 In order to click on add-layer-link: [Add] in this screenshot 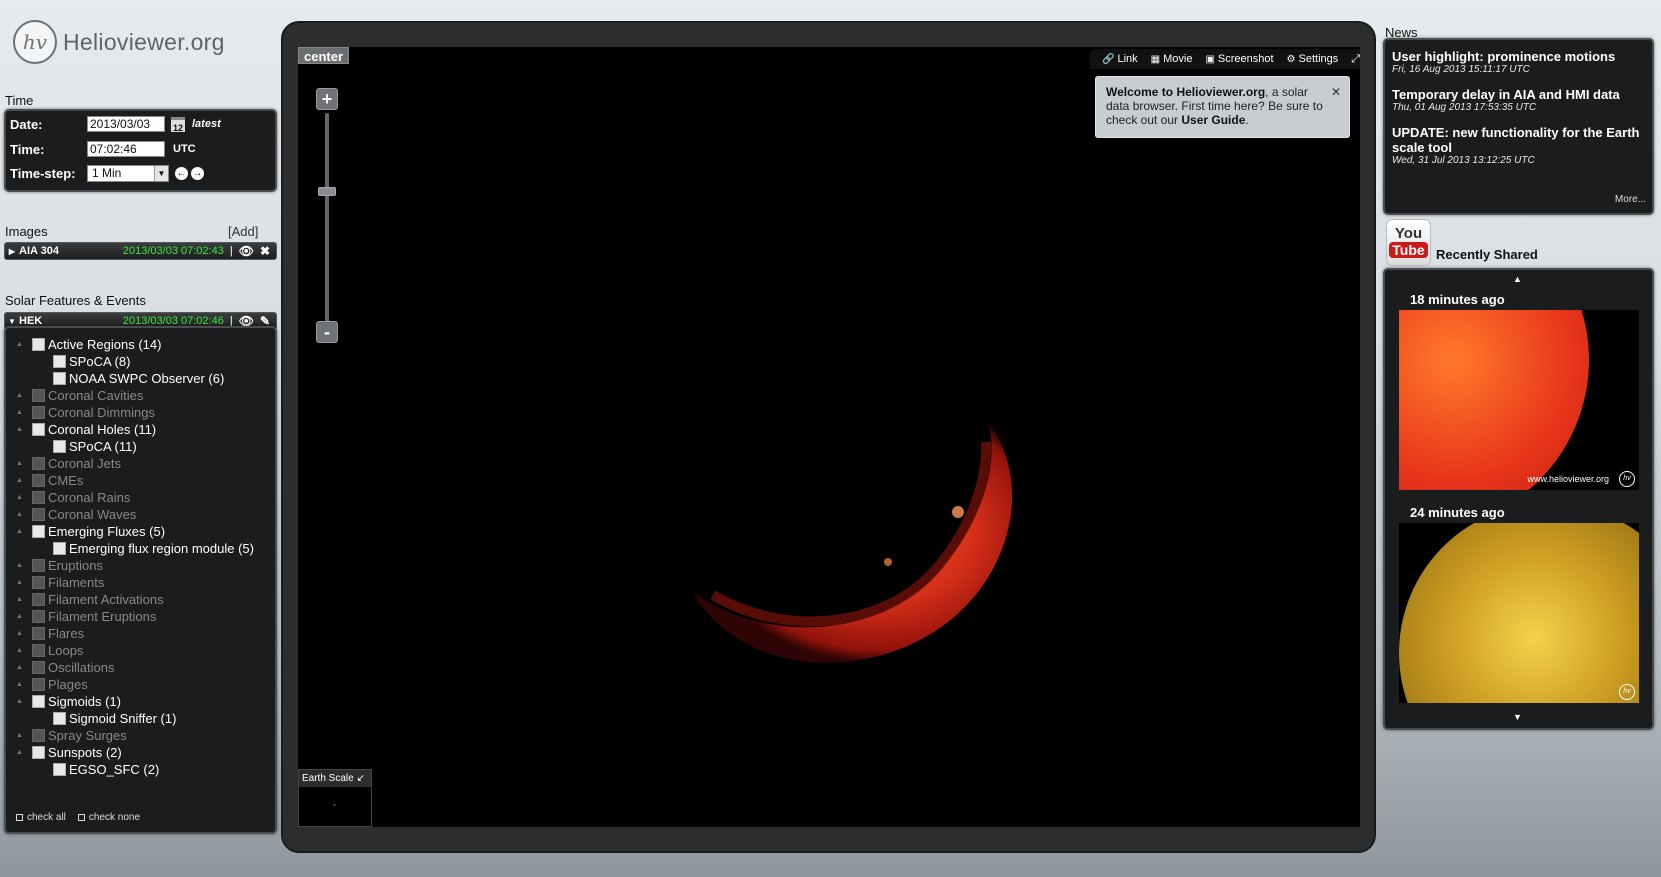, I will do `click(243, 231)`.